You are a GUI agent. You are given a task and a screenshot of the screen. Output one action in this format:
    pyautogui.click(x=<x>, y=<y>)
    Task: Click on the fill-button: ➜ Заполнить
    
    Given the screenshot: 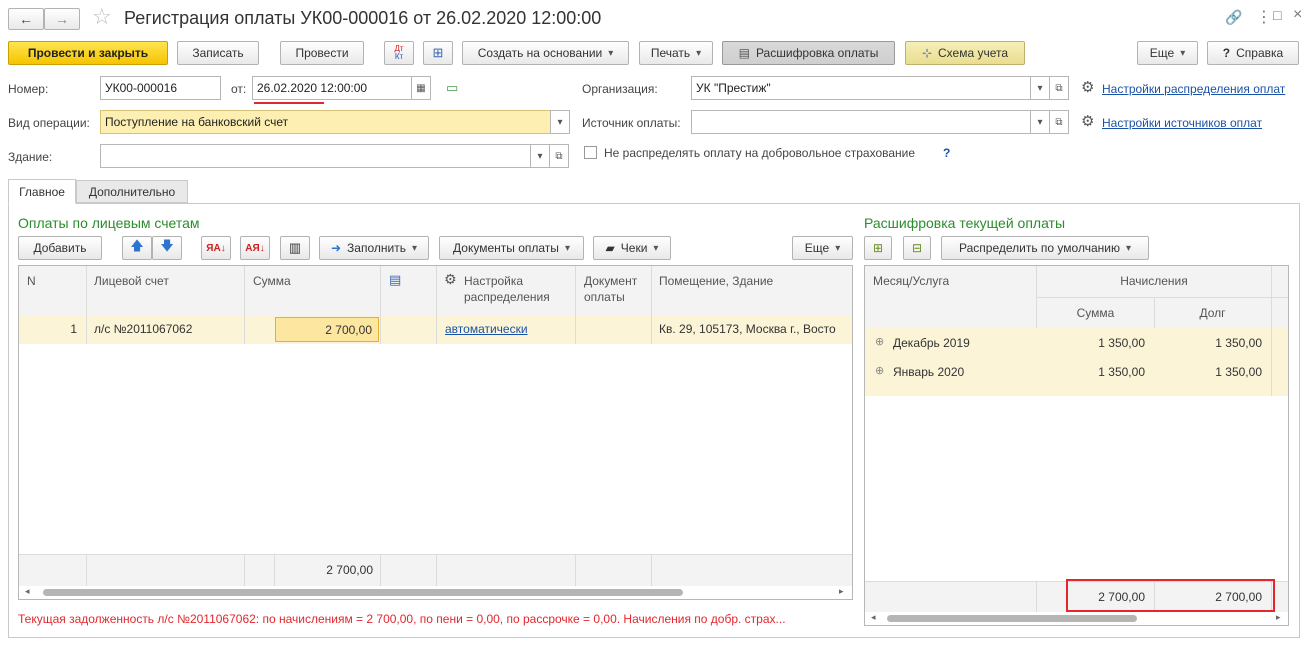 What is the action you would take?
    pyautogui.click(x=374, y=248)
    